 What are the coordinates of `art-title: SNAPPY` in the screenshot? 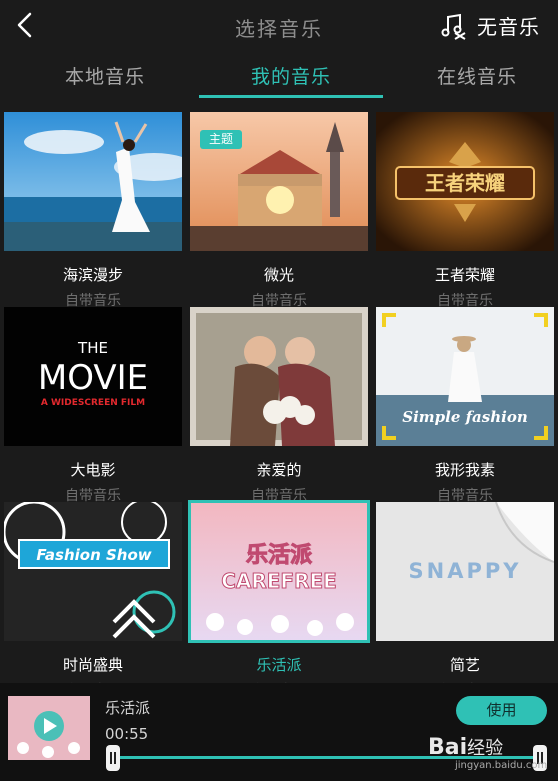 It's located at (465, 571).